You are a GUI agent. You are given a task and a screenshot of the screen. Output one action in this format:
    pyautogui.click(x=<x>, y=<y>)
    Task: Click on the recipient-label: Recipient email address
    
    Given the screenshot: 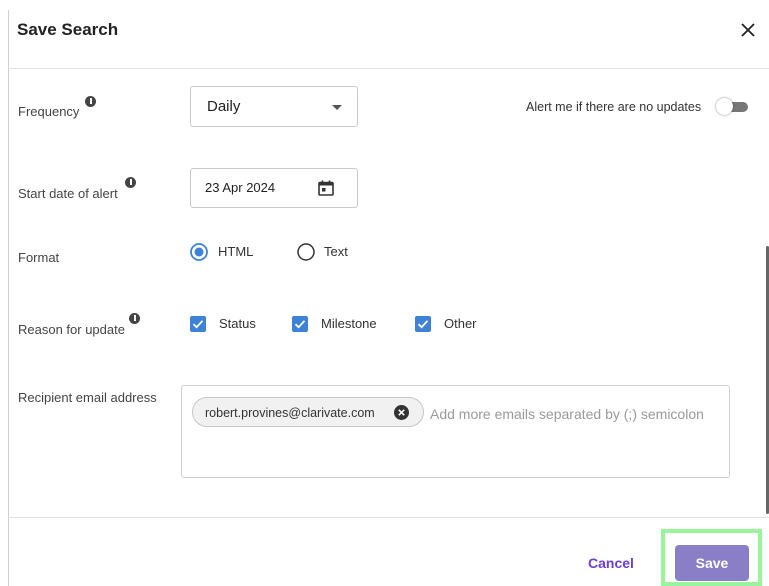 What is the action you would take?
    pyautogui.click(x=87, y=397)
    